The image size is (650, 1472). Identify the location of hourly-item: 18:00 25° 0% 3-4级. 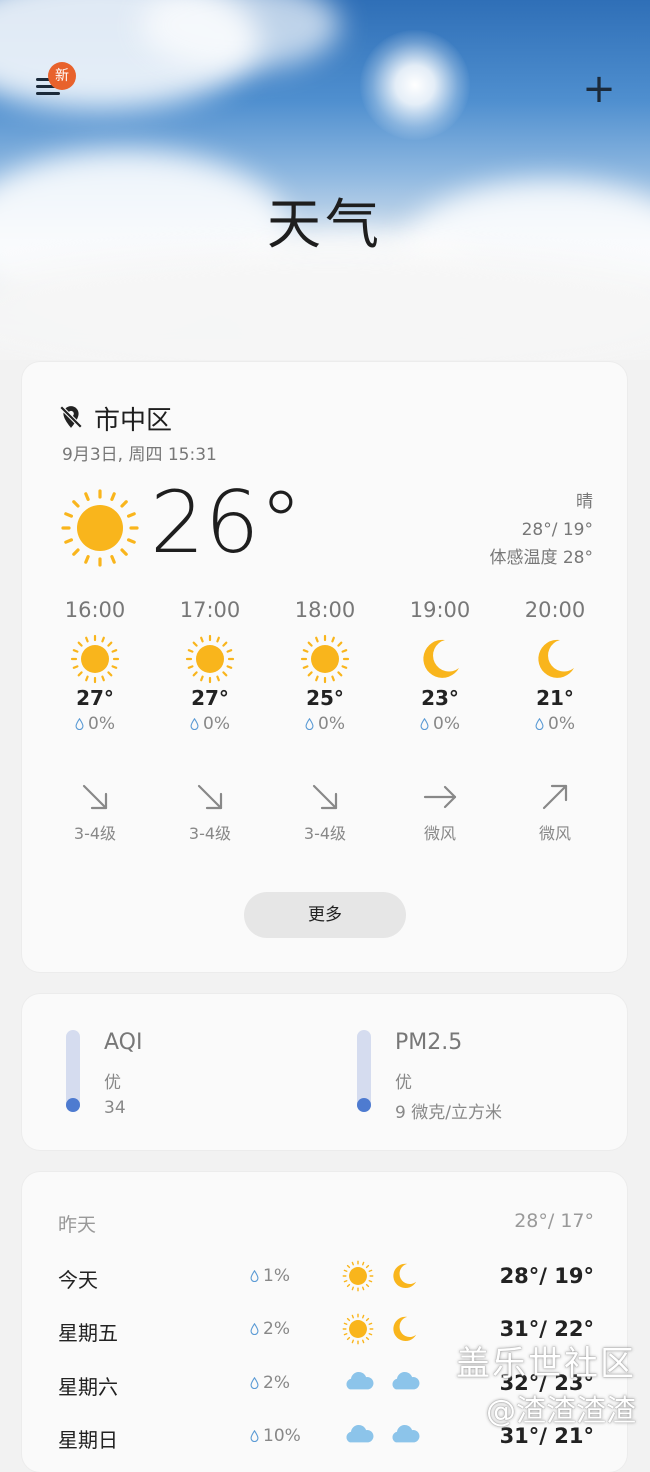
(325, 721).